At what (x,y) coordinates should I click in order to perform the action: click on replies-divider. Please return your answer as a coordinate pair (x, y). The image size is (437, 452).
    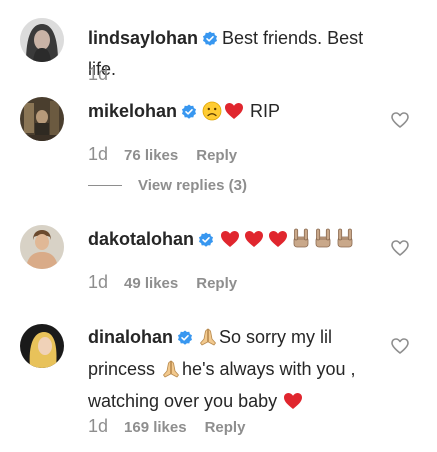
    Looking at the image, I should click on (105, 185).